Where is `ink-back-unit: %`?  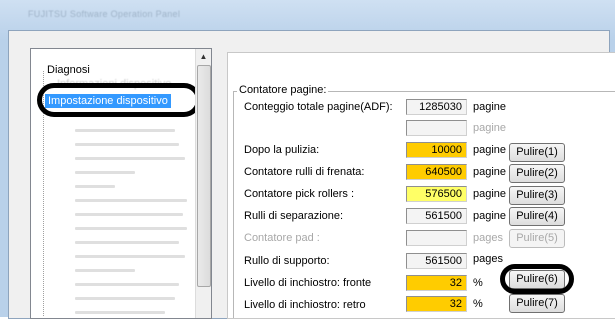
ink-back-unit: % is located at coordinates (478, 304).